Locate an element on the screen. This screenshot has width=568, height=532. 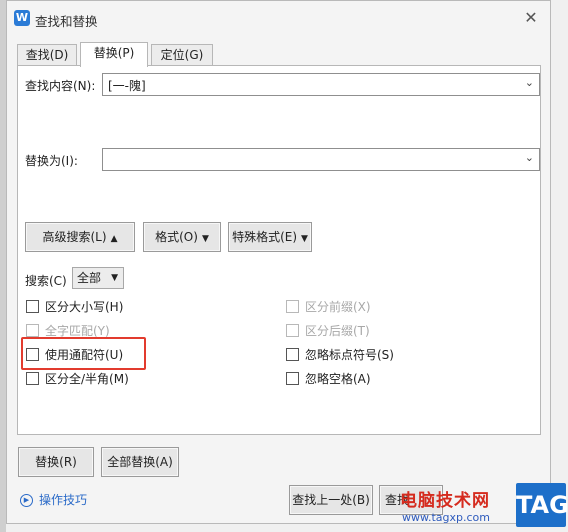
option-full-half-width: 区分全/半角(M) is located at coordinates (77, 379).